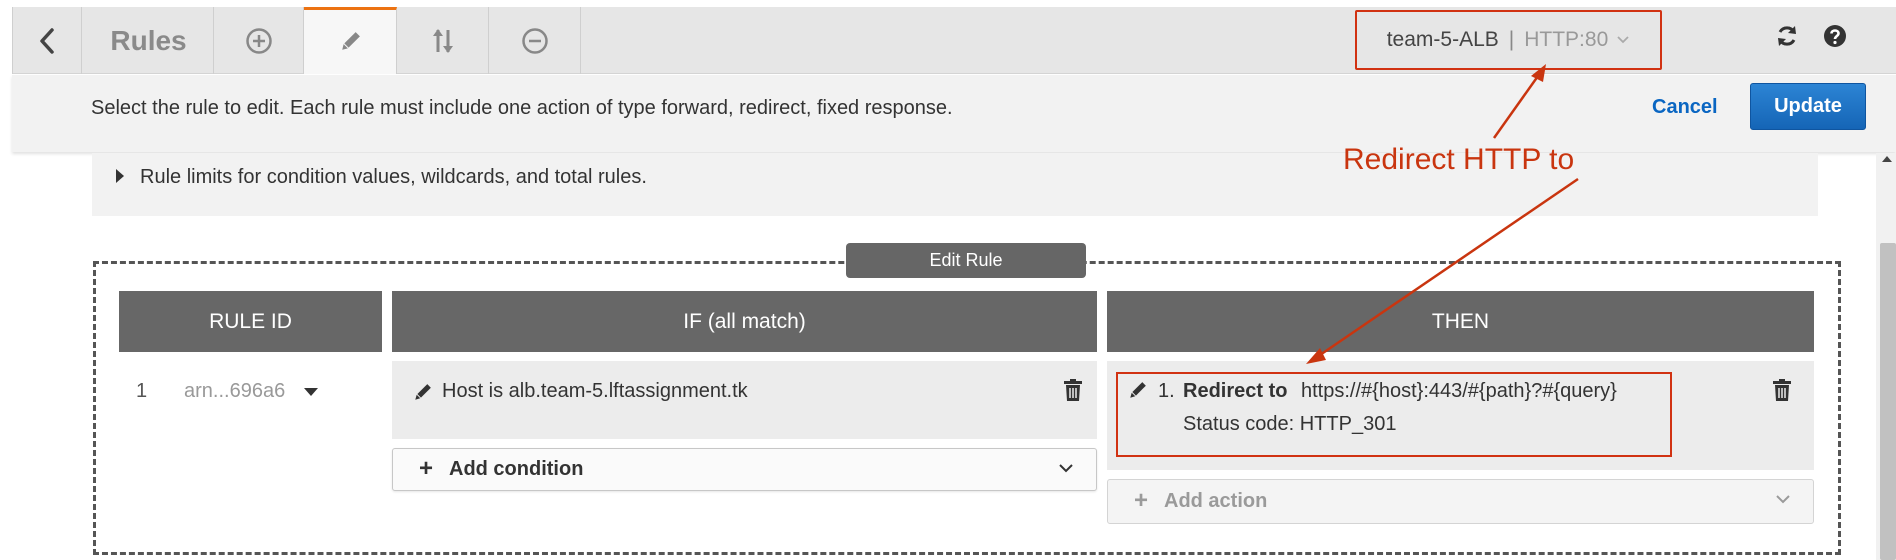 The image size is (1896, 560). Describe the element at coordinates (744, 469) in the screenshot. I see `add-condition-button: + Add condition` at that location.